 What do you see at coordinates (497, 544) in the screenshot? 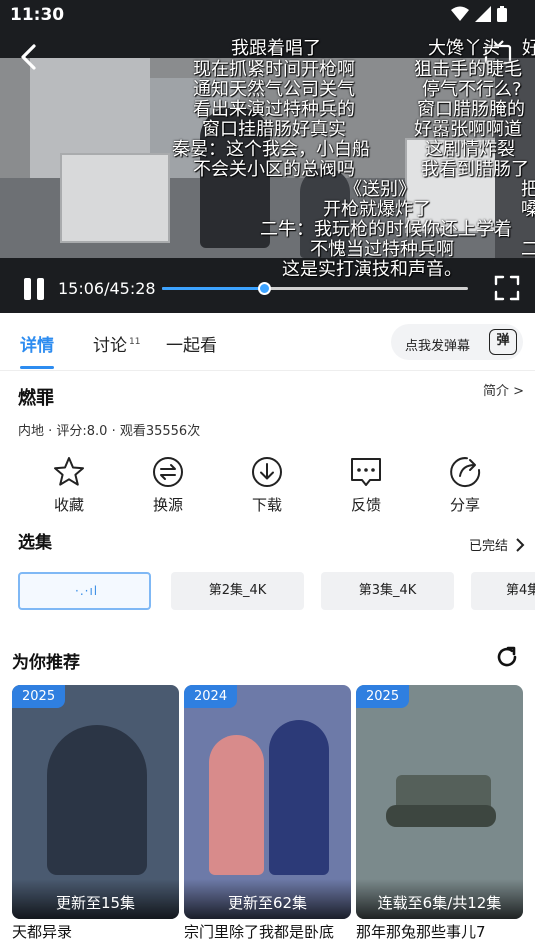
I see `episodes-status-link: 已完结` at bounding box center [497, 544].